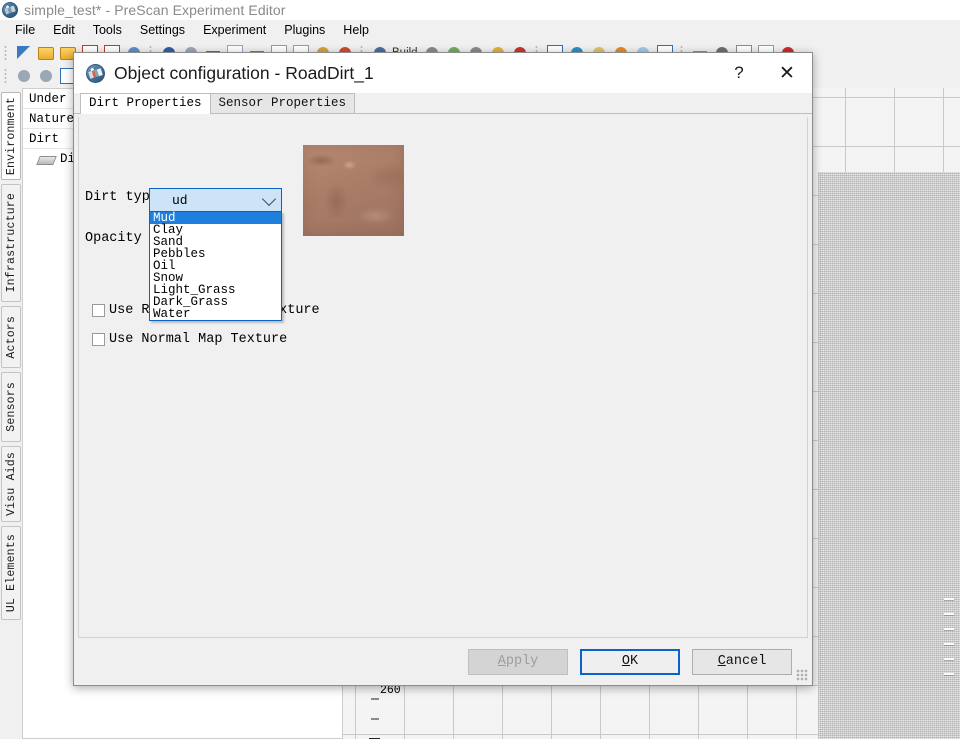  What do you see at coordinates (353, 190) in the screenshot?
I see `dirt-texture-preview` at bounding box center [353, 190].